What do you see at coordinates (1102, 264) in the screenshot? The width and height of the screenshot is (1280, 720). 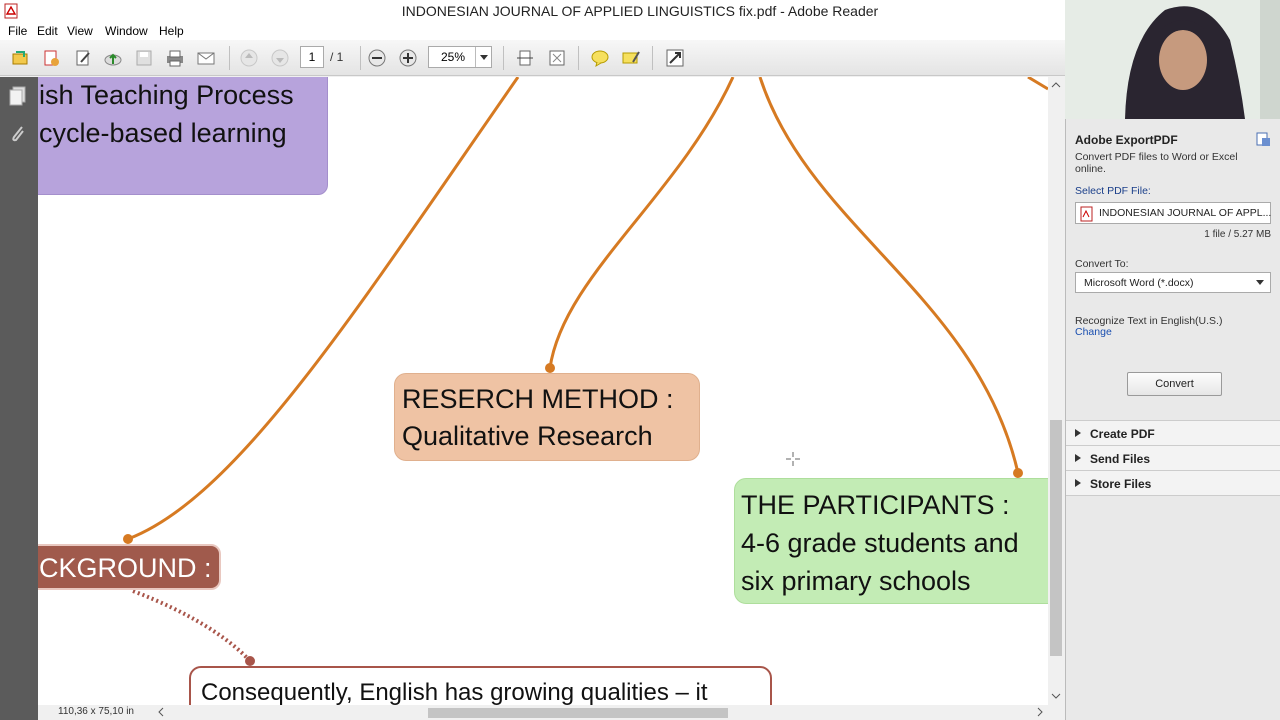 I see `convert-to-label: Convert To:` at bounding box center [1102, 264].